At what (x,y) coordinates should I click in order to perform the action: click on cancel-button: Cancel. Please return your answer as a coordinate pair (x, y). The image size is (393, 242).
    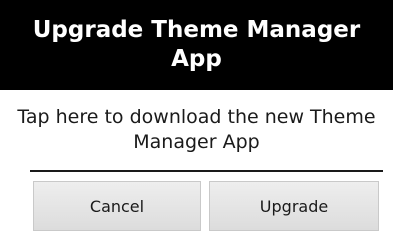
    Looking at the image, I should click on (117, 206).